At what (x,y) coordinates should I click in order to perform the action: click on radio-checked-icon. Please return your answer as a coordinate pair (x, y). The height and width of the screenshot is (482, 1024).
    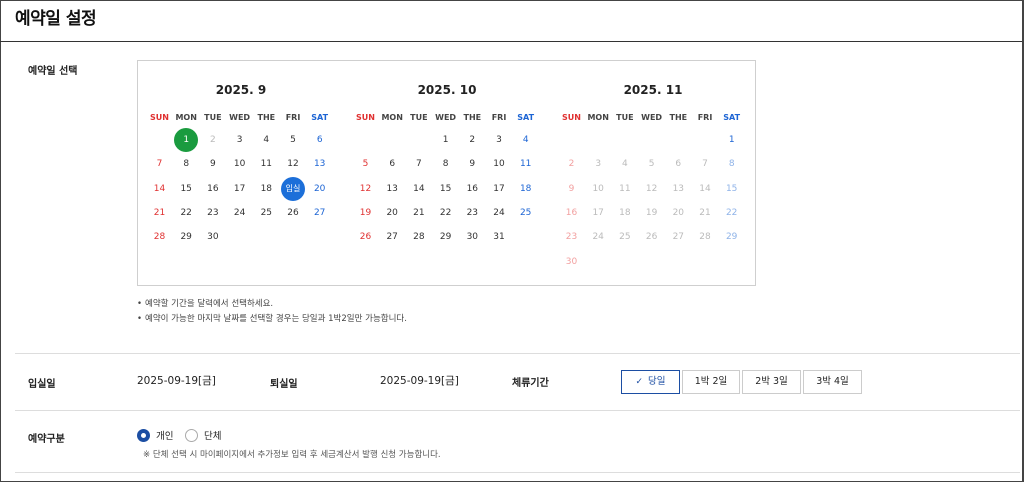
    Looking at the image, I should click on (143, 435).